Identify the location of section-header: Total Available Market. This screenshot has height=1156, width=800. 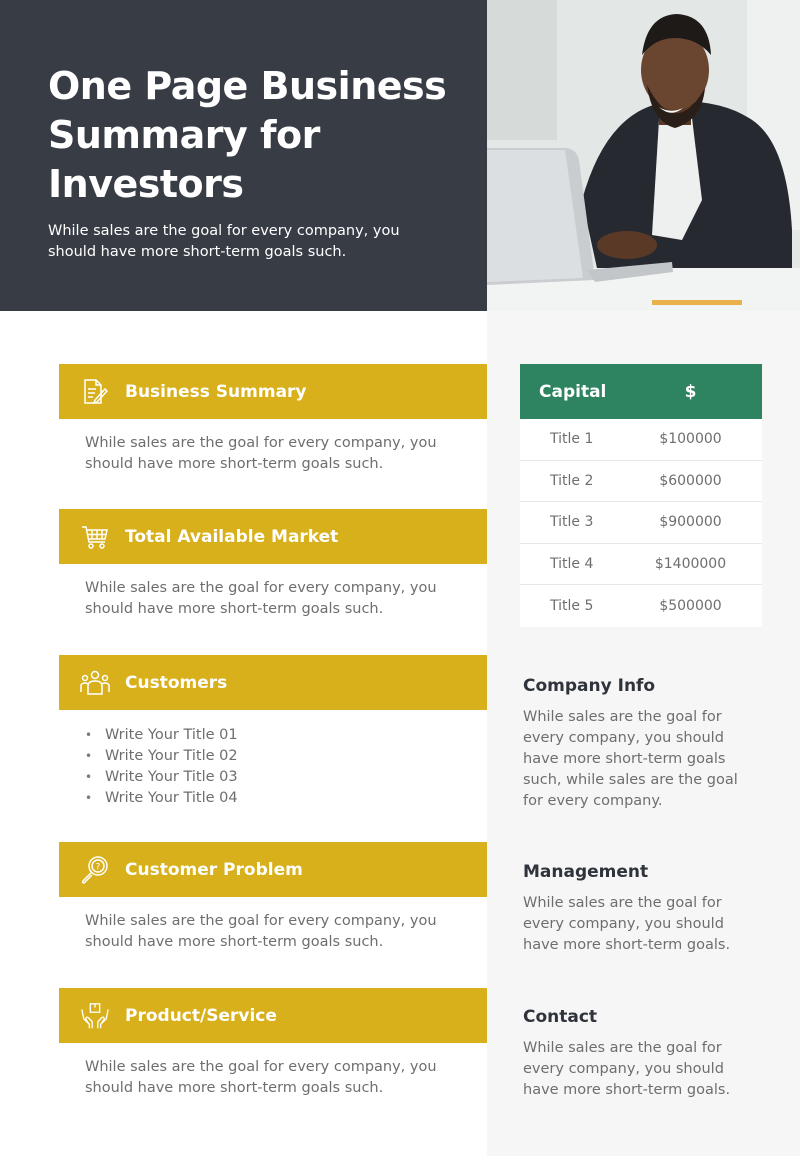
(273, 536).